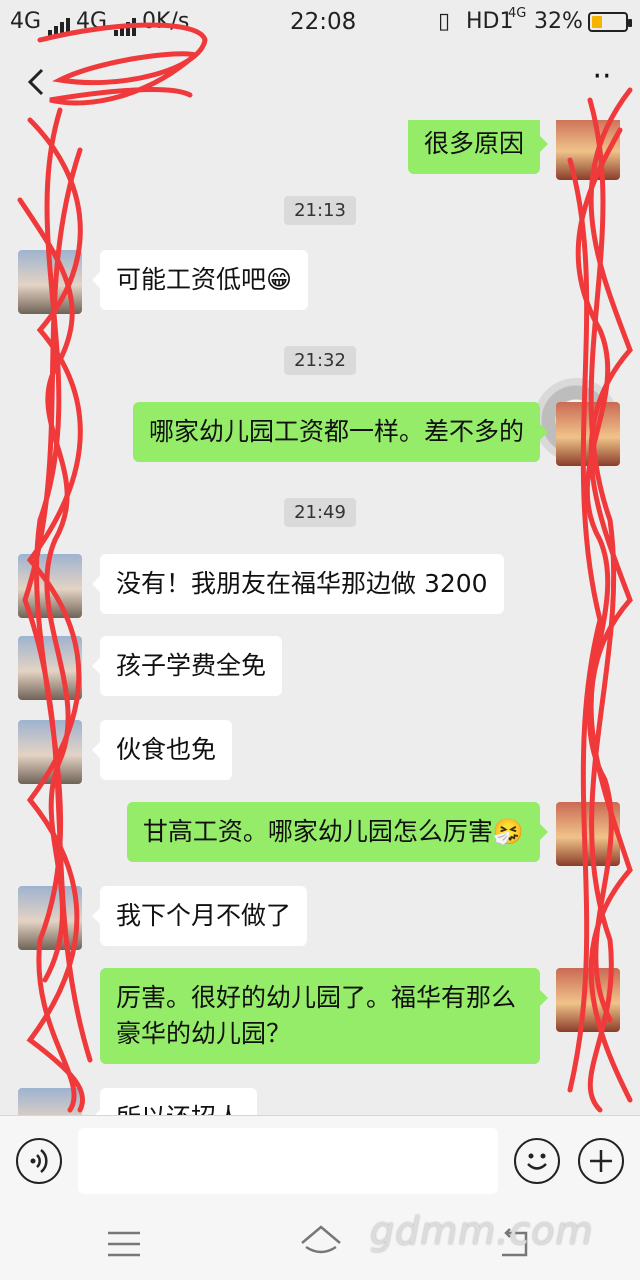 This screenshot has height=1280, width=640. I want to click on message-bubble: 所以还招人, so click(174, 1101).